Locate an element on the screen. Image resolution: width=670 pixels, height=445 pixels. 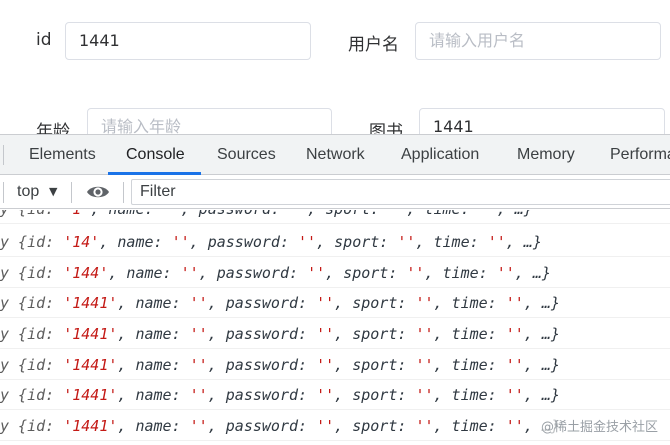
tab-memory: Memory is located at coordinates (546, 155).